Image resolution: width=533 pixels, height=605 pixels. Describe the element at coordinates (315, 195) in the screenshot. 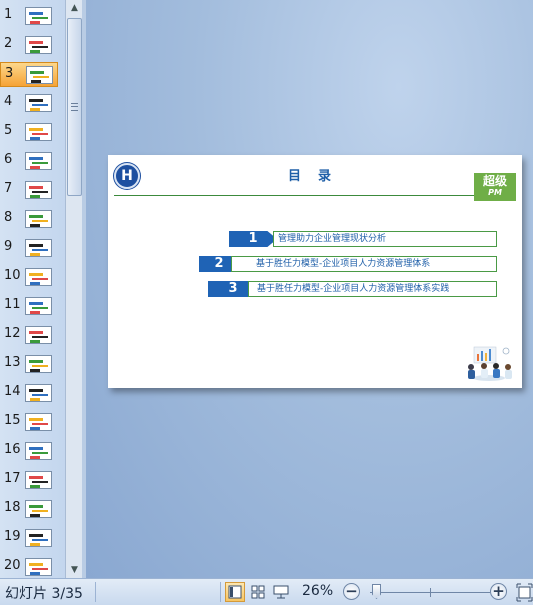

I see `title-divider` at that location.